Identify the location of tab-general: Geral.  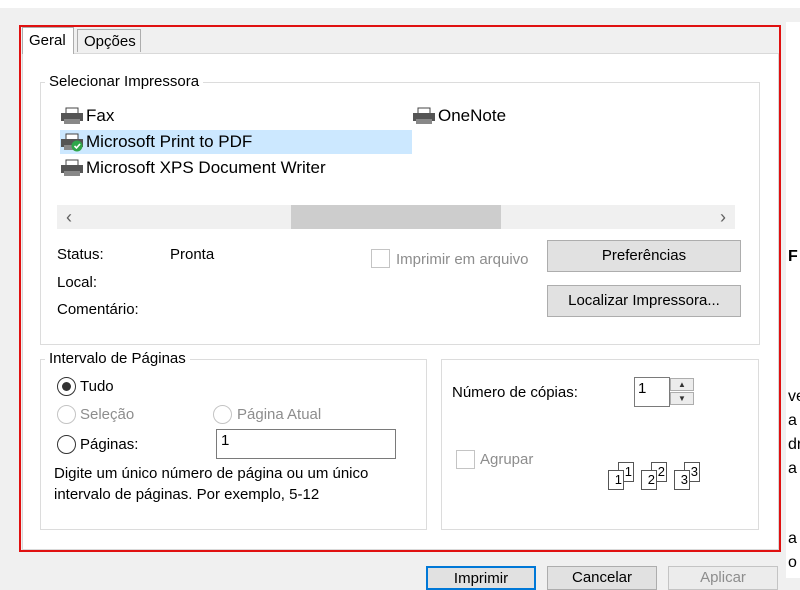
(48, 40).